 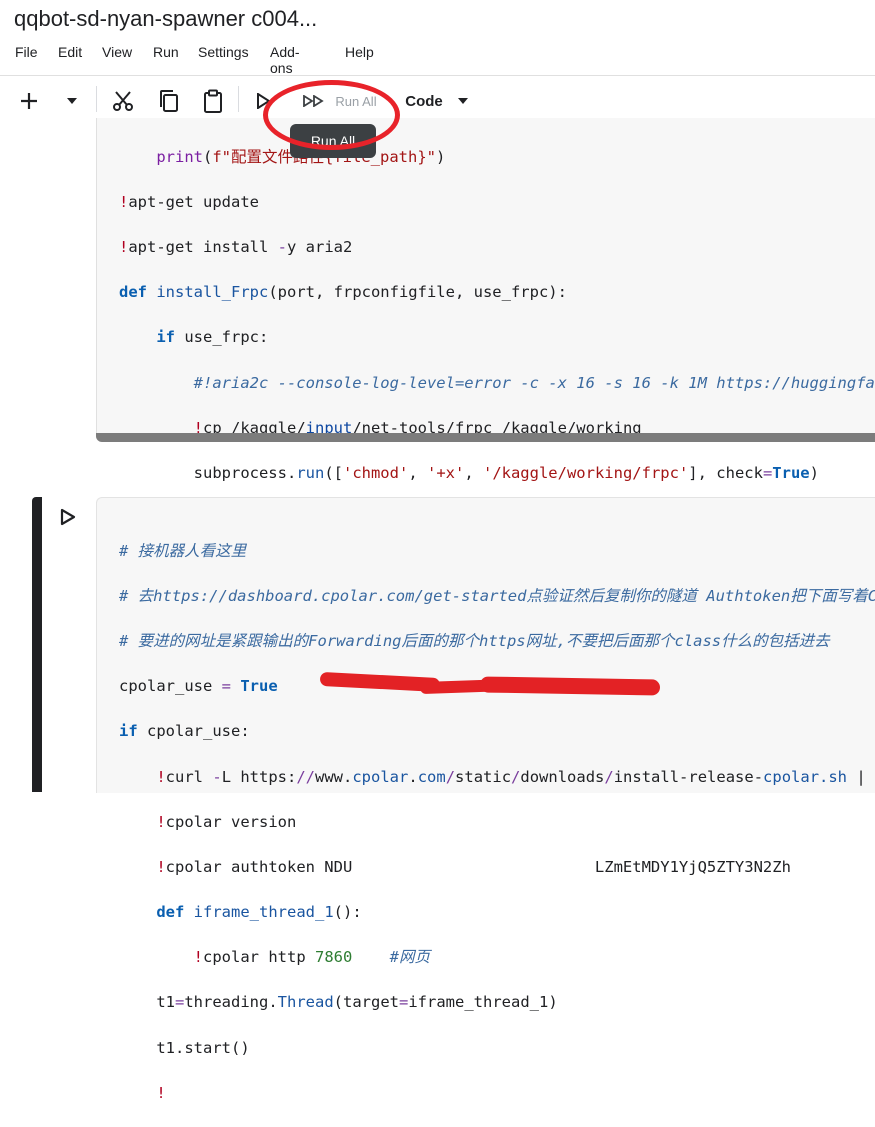 I want to click on code-line: !, so click(x=161, y=1092).